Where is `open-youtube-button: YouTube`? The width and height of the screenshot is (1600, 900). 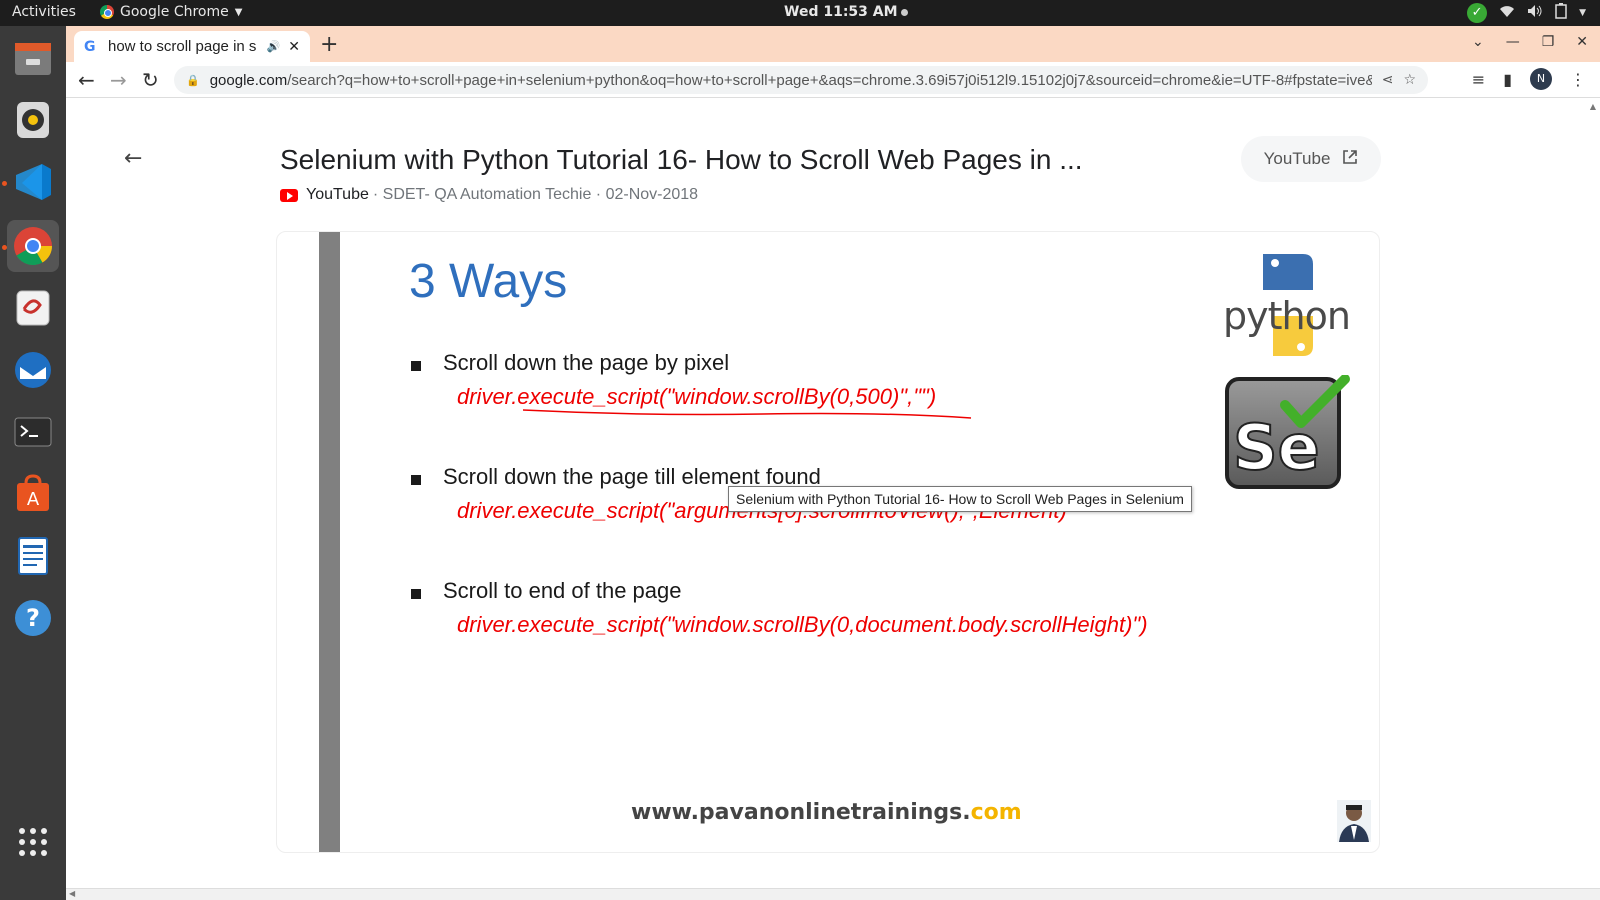 open-youtube-button: YouTube is located at coordinates (1311, 159).